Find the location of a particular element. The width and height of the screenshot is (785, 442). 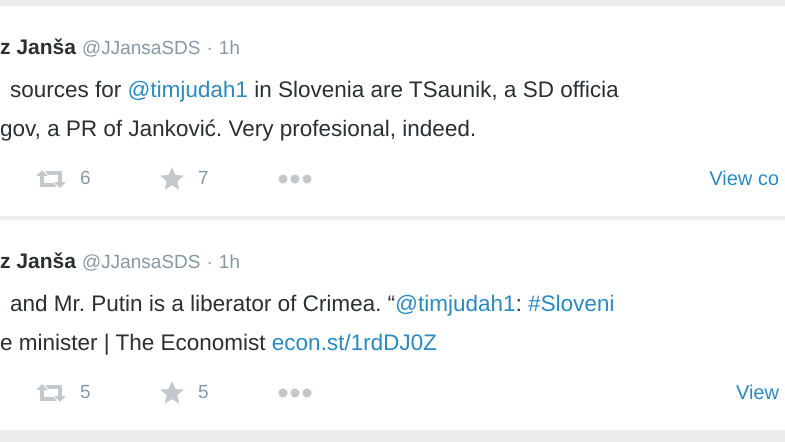

hashtag-link: #Sloveni is located at coordinates (571, 303).